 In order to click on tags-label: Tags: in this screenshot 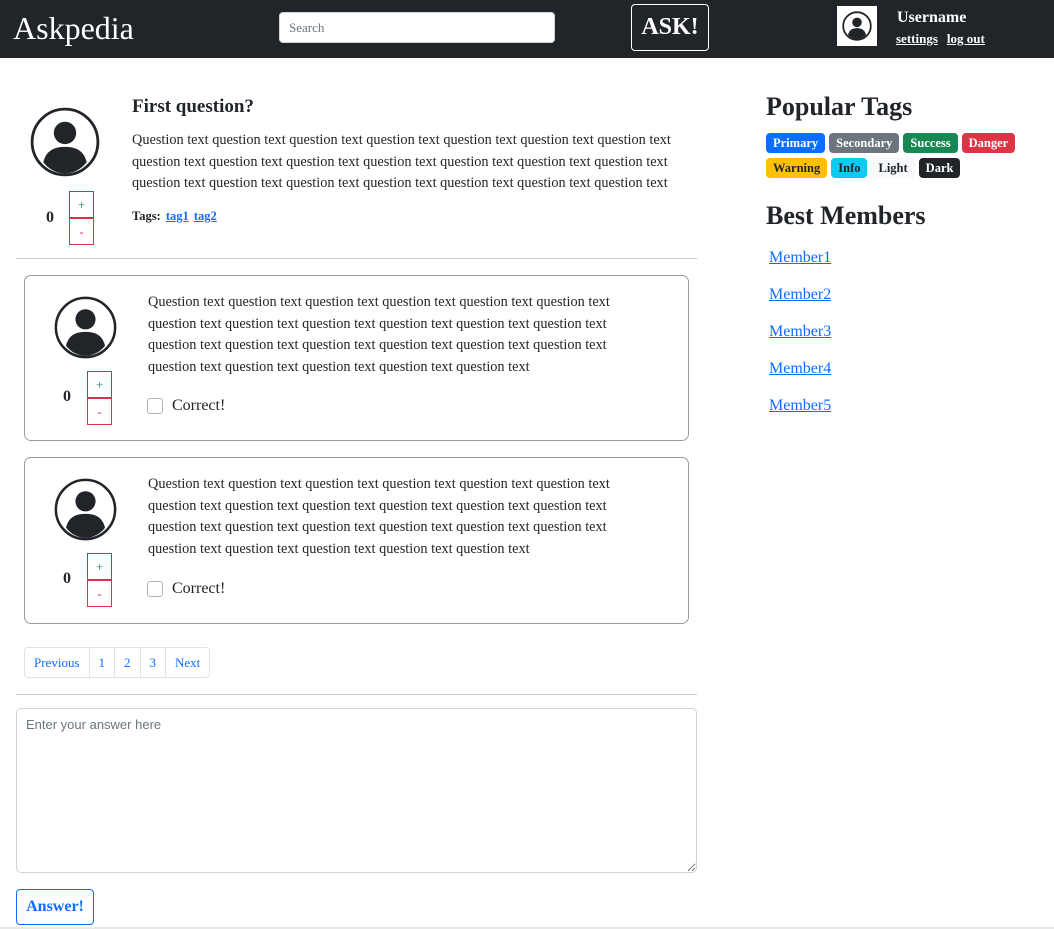, I will do `click(146, 216)`.